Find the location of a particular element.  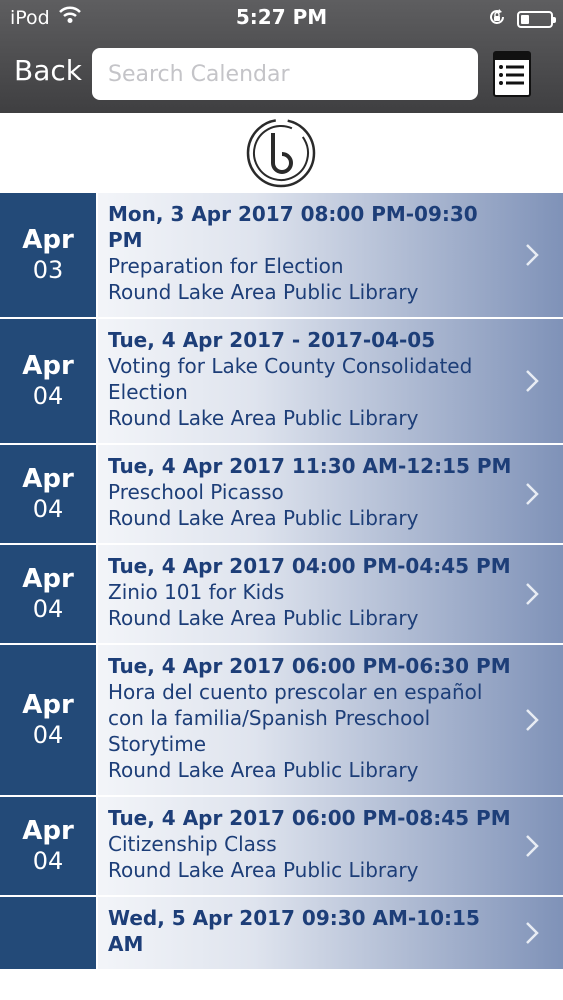

library-logo-icon is located at coordinates (281, 155).